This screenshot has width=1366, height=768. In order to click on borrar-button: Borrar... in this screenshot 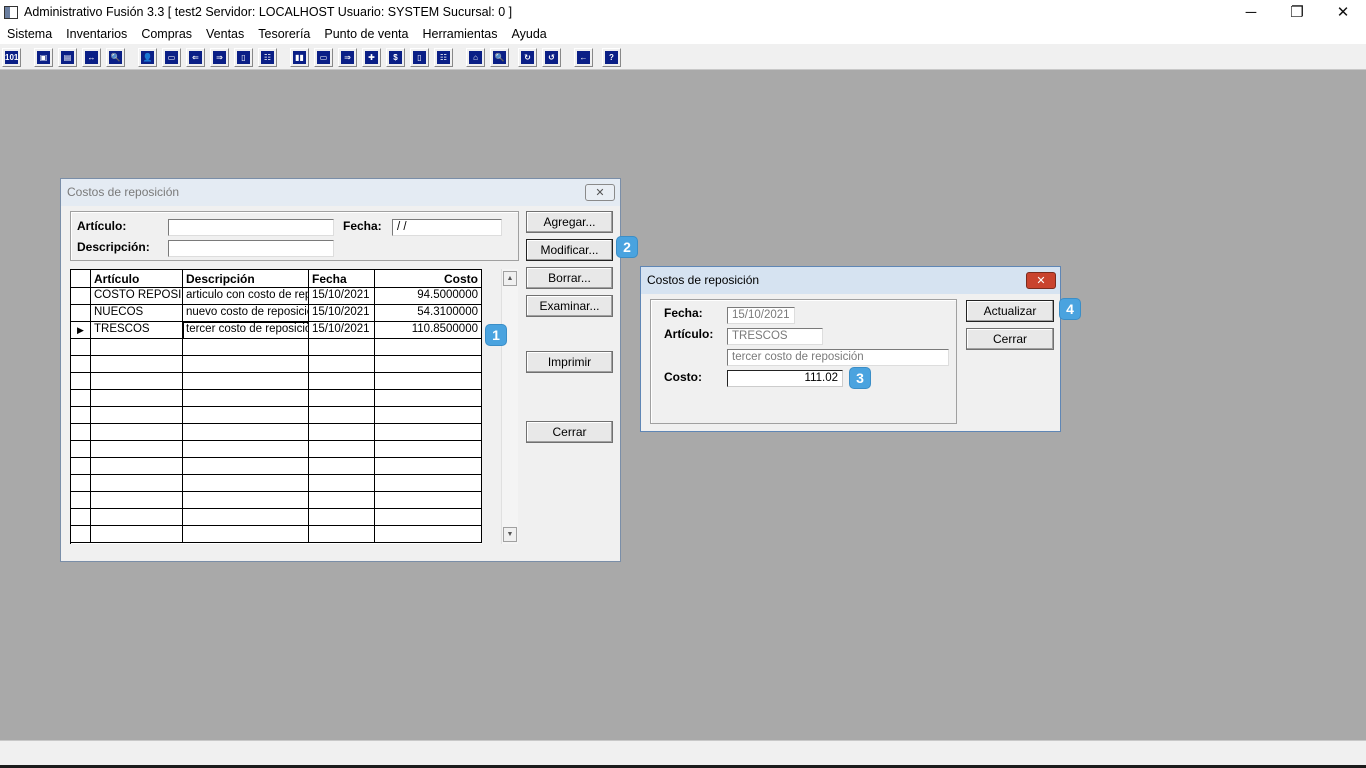, I will do `click(569, 278)`.